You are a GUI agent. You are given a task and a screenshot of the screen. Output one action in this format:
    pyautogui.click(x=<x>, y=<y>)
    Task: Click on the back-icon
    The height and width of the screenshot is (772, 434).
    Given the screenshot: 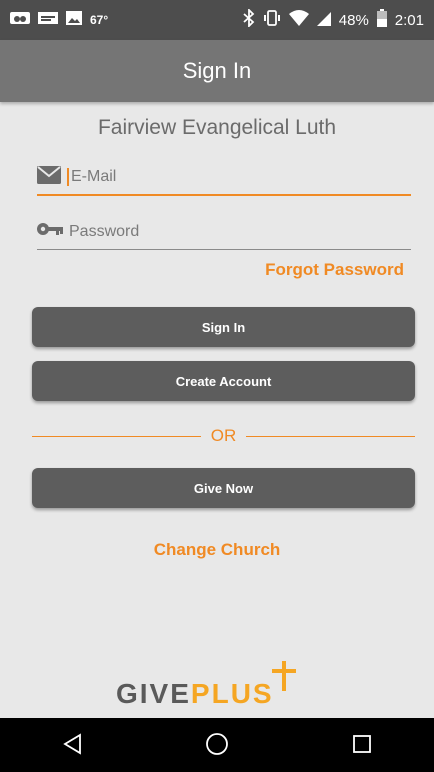 What is the action you would take?
    pyautogui.click(x=72, y=745)
    